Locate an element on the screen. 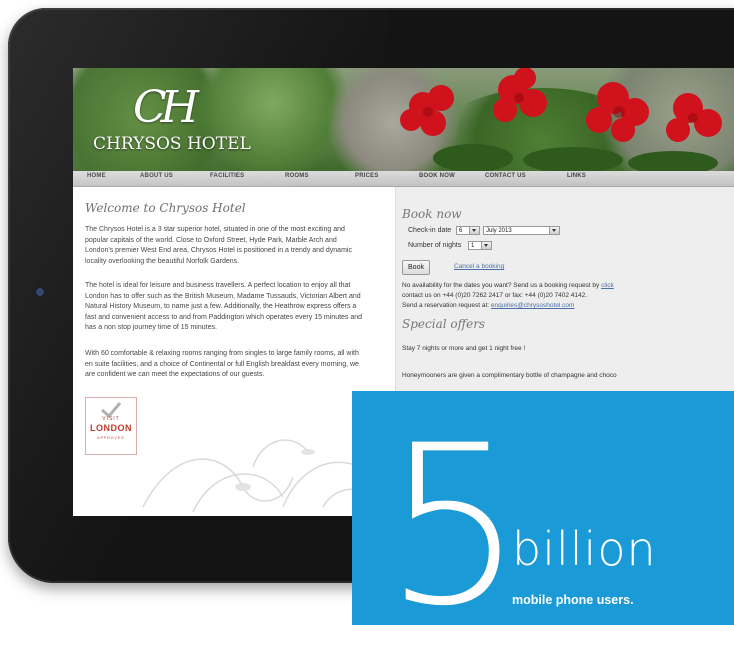 Image resolution: width=734 pixels, height=654 pixels. checkin-month-select: July 2013 is located at coordinates (521, 230).